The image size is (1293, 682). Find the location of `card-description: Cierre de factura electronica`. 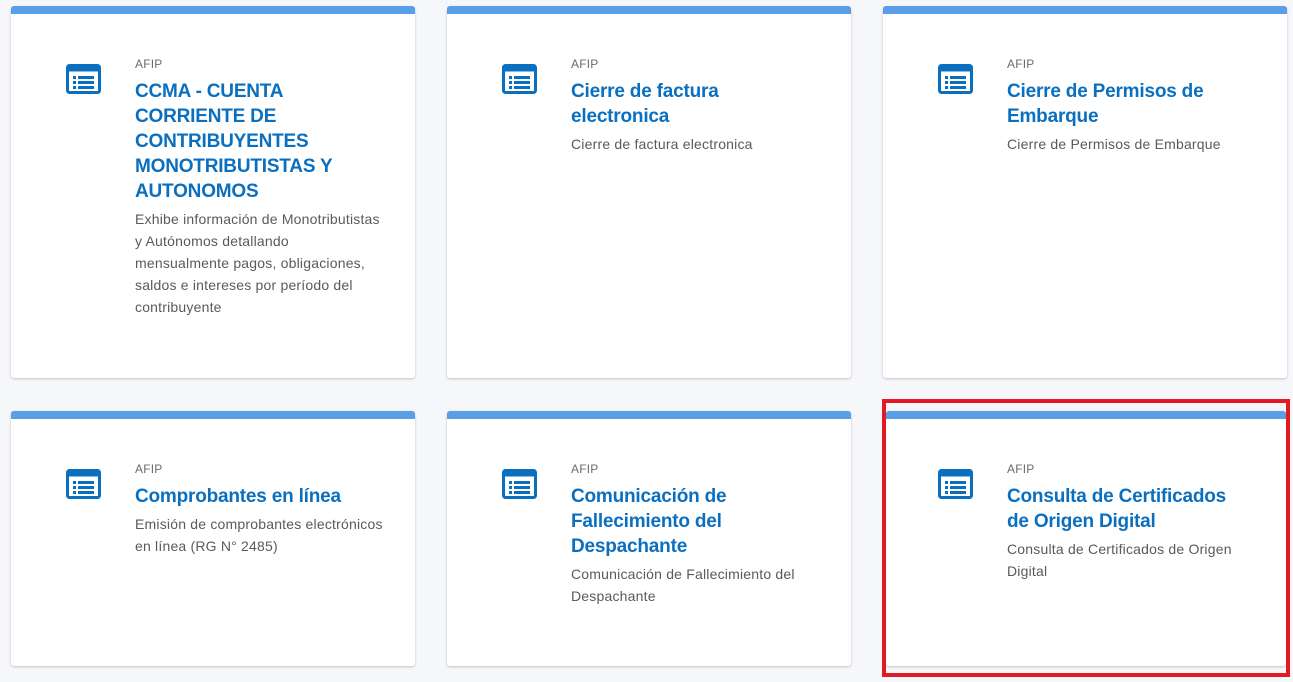

card-description: Cierre de factura electronica is located at coordinates (662, 144).